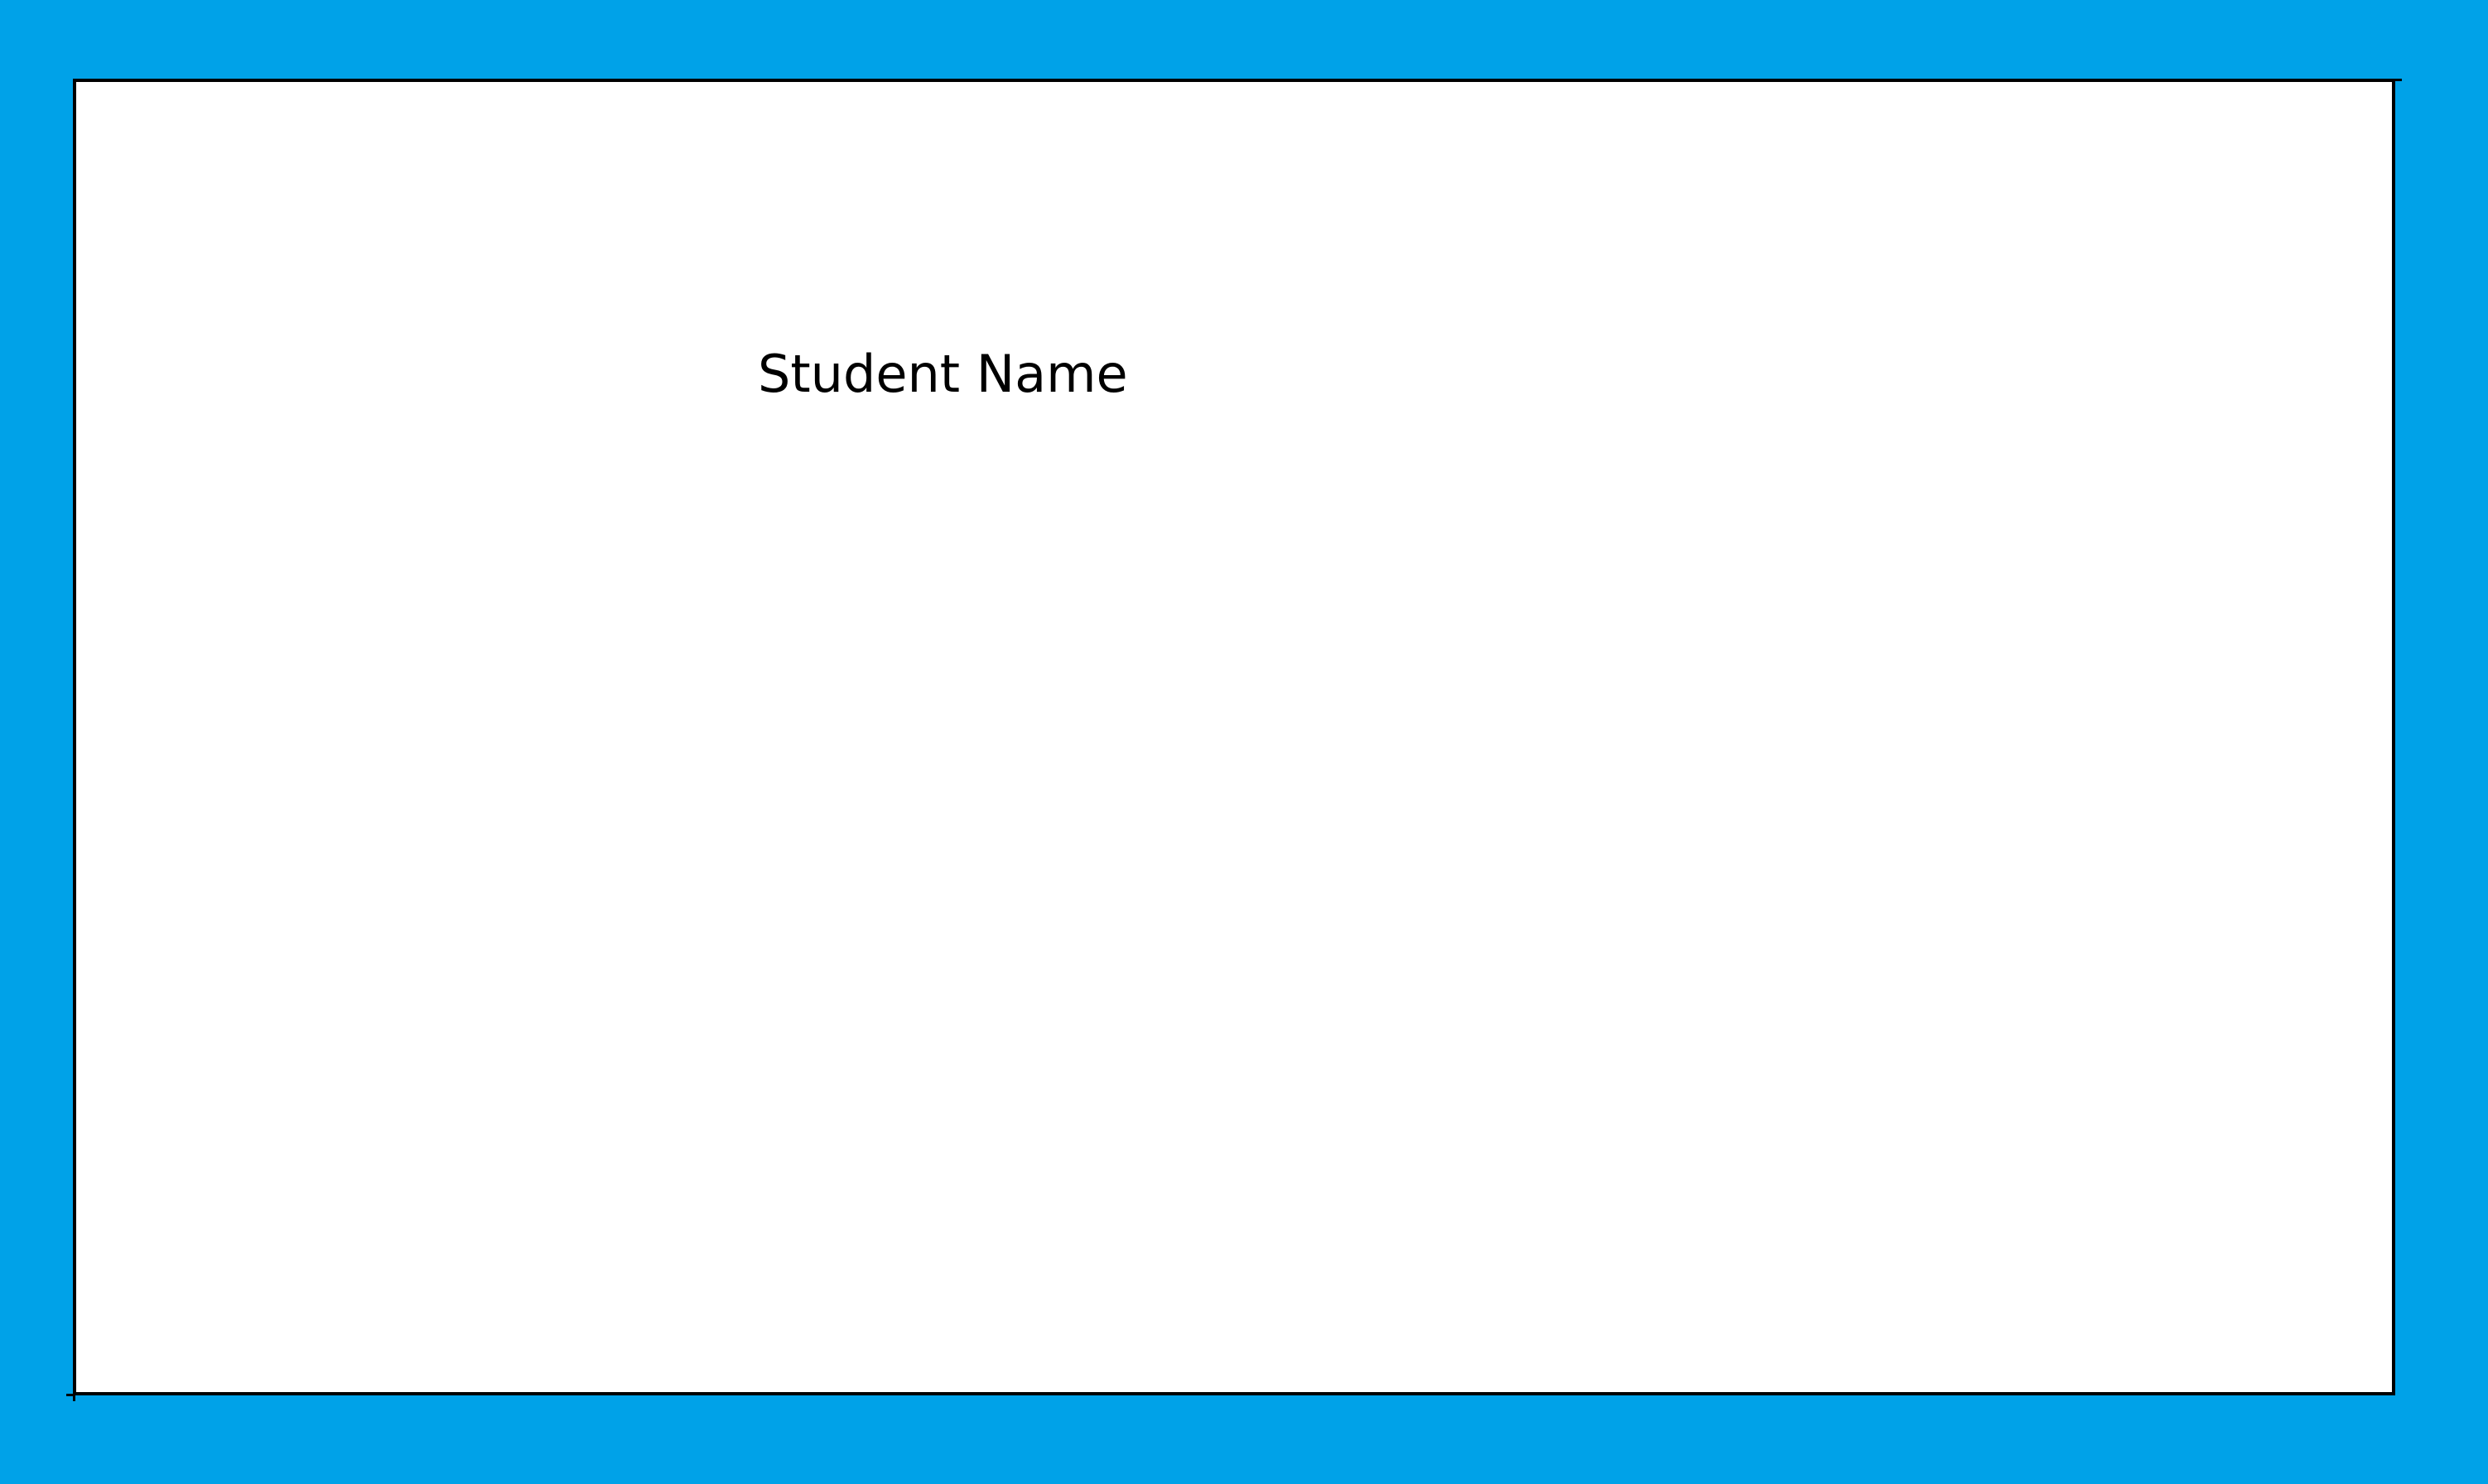 The image size is (2488, 1484). Describe the element at coordinates (943, 374) in the screenshot. I see `student-name-label: Student Name` at that location.